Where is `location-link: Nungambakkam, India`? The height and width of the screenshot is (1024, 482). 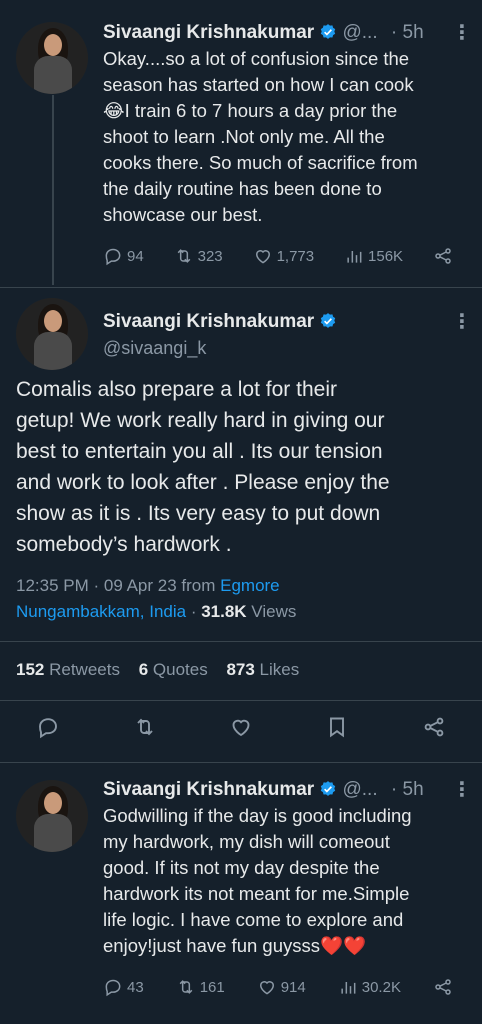
location-link: Nungambakkam, India is located at coordinates (101, 611).